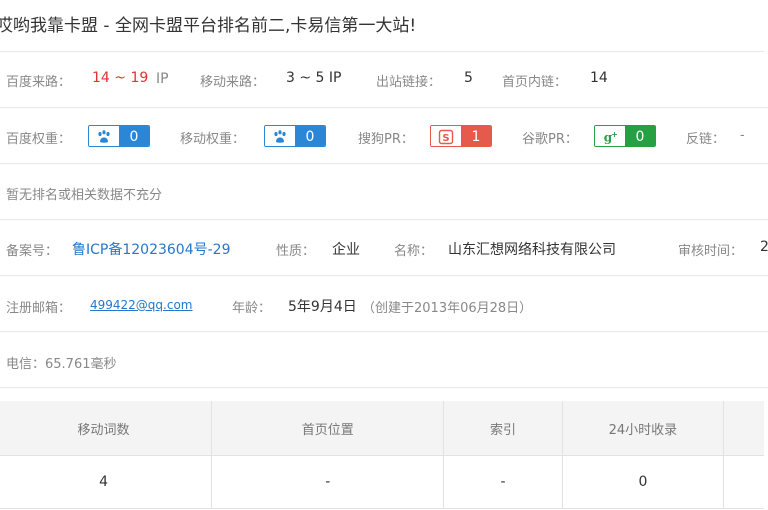 Image resolution: width=768 pixels, height=510 pixels. What do you see at coordinates (743, 428) in the screenshot?
I see `extra-header` at bounding box center [743, 428].